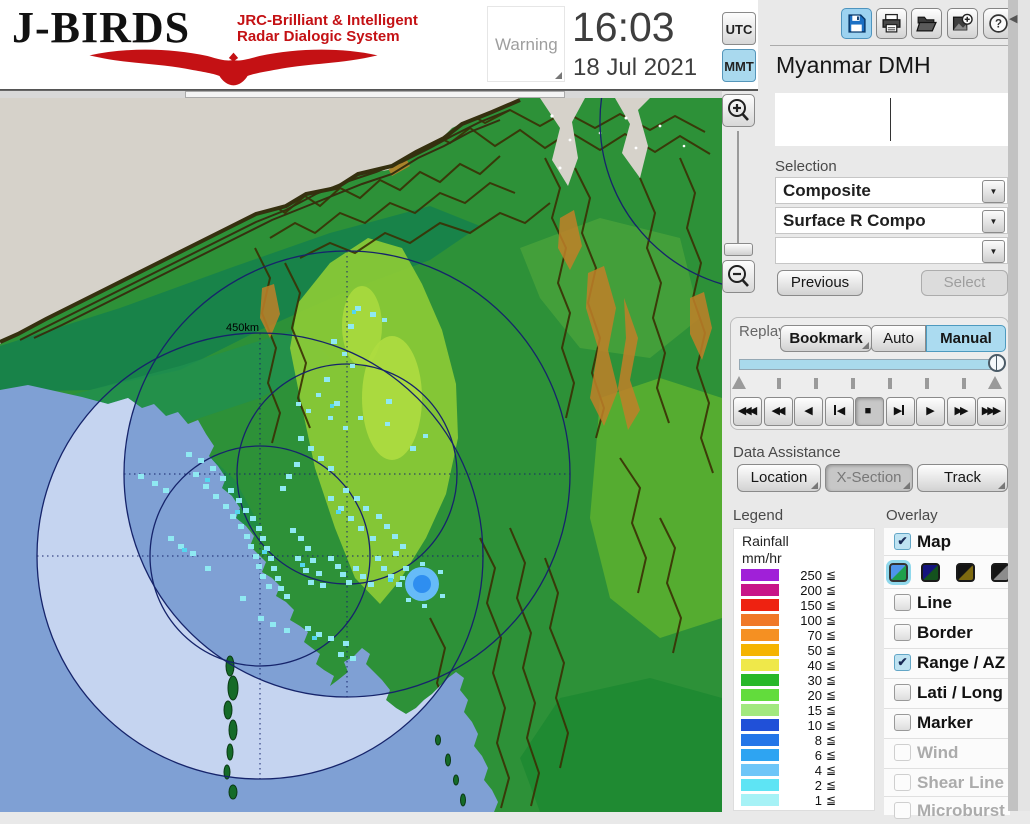 The width and height of the screenshot is (1030, 824). I want to click on floppy-disk-icon, so click(857, 23).